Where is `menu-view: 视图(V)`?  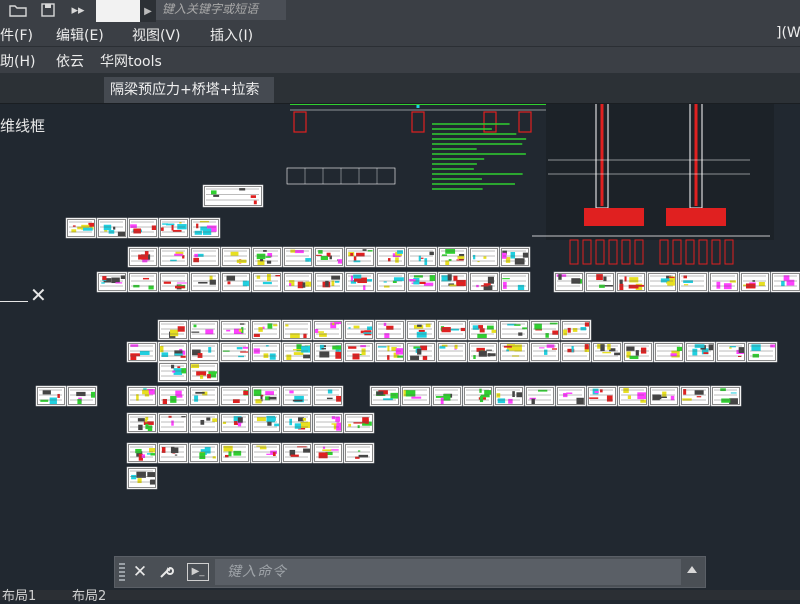 menu-view: 视图(V) is located at coordinates (156, 35).